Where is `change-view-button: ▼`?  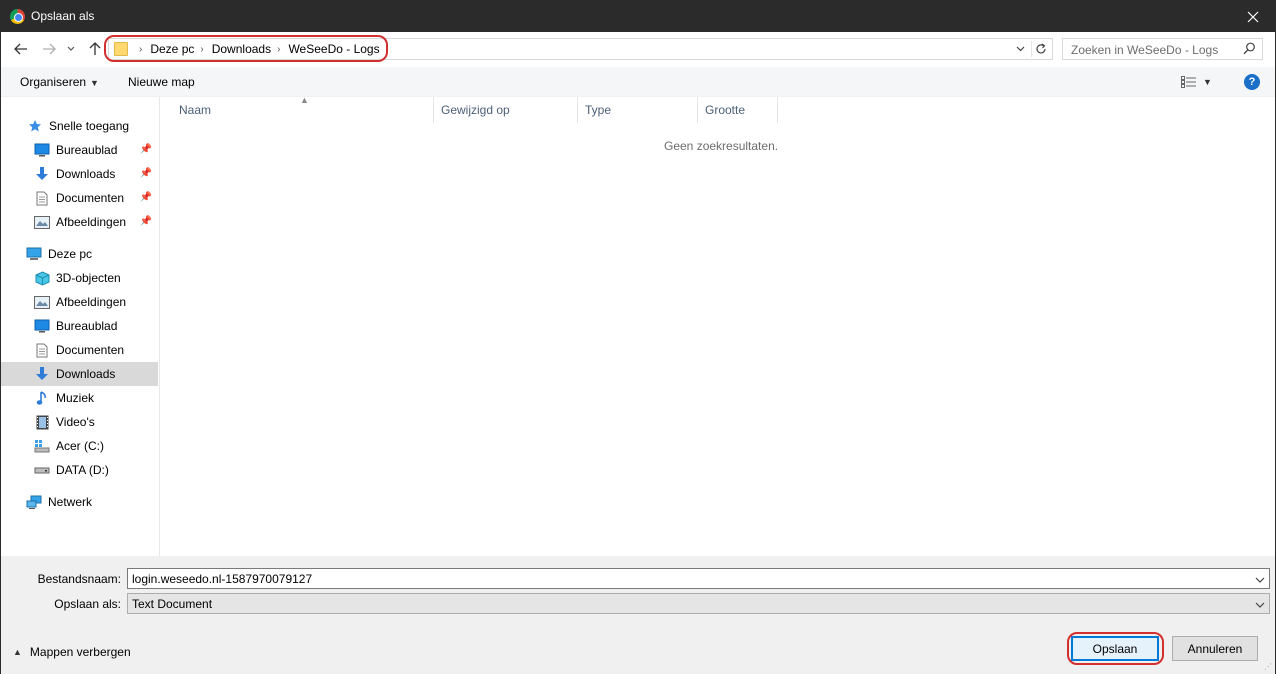 change-view-button: ▼ is located at coordinates (1199, 82).